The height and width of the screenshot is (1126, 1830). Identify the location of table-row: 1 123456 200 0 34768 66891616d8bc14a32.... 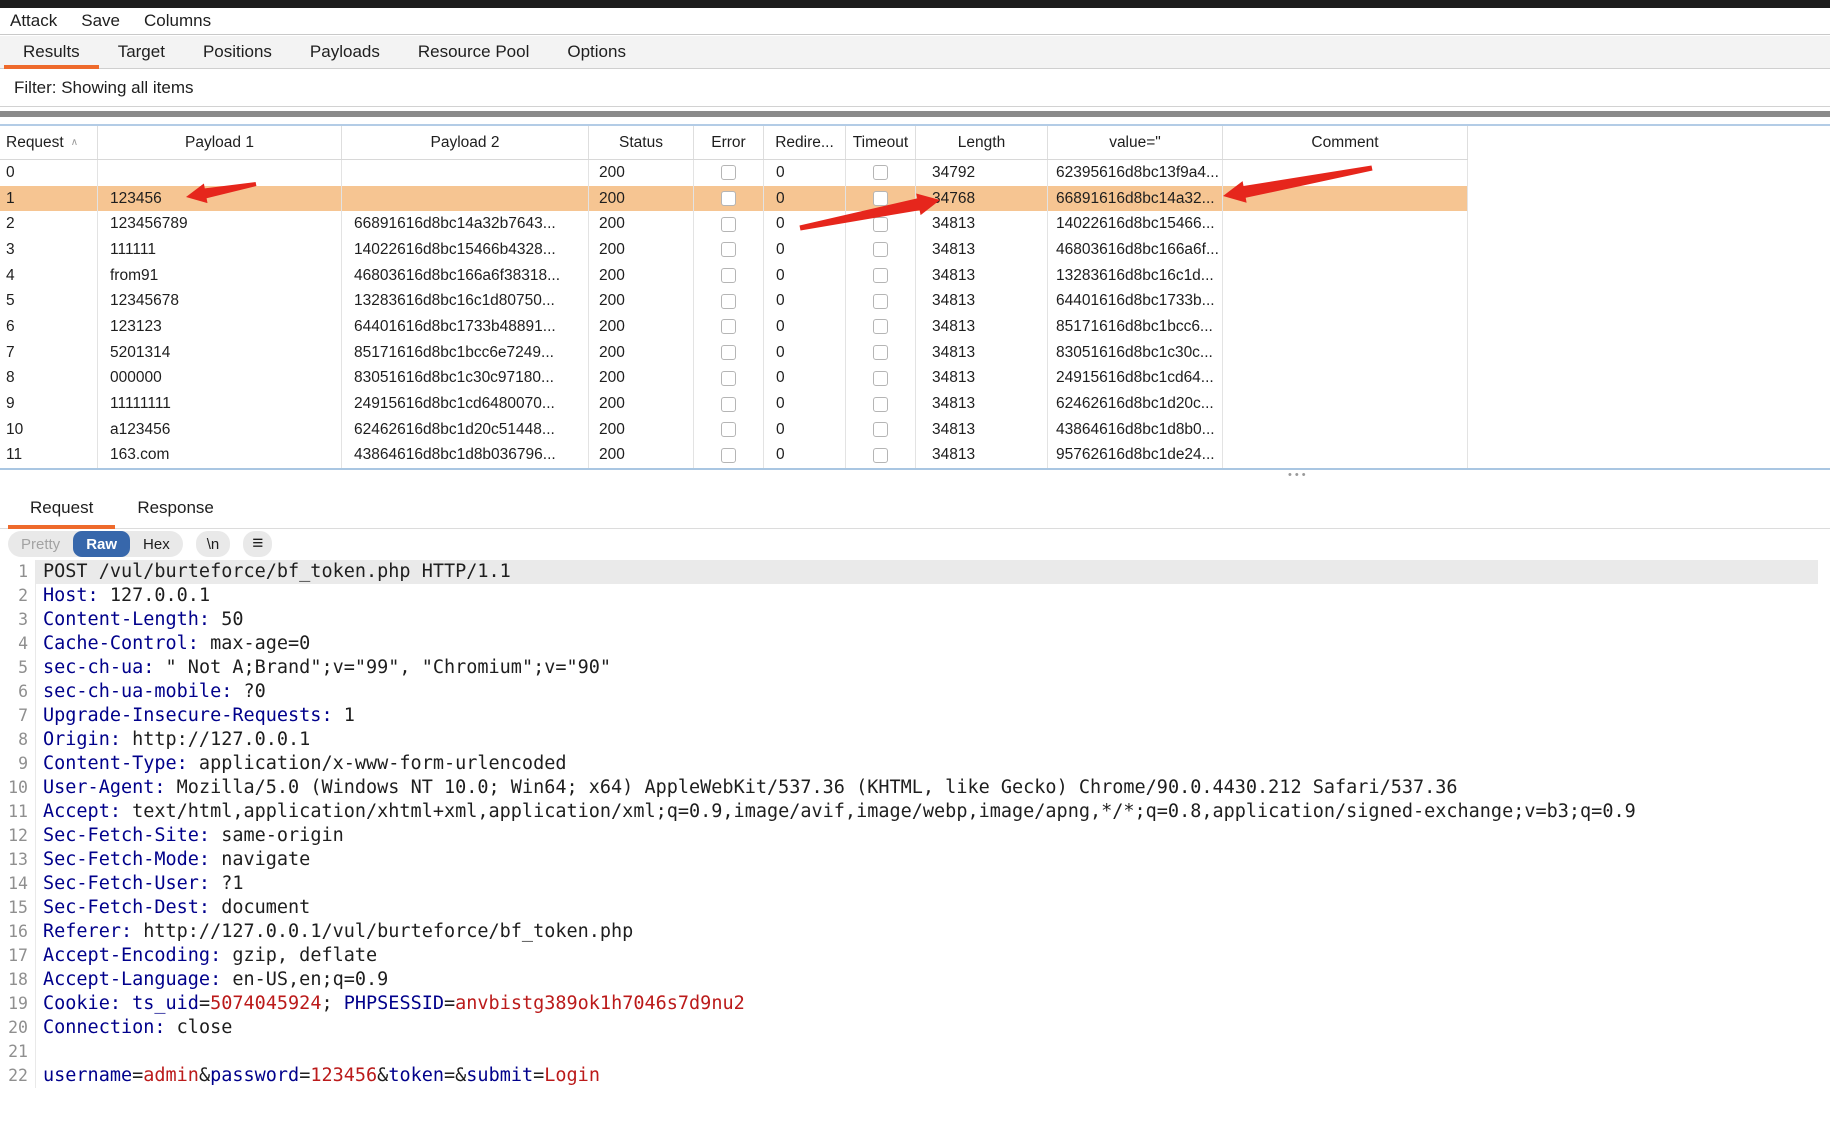
(734, 198).